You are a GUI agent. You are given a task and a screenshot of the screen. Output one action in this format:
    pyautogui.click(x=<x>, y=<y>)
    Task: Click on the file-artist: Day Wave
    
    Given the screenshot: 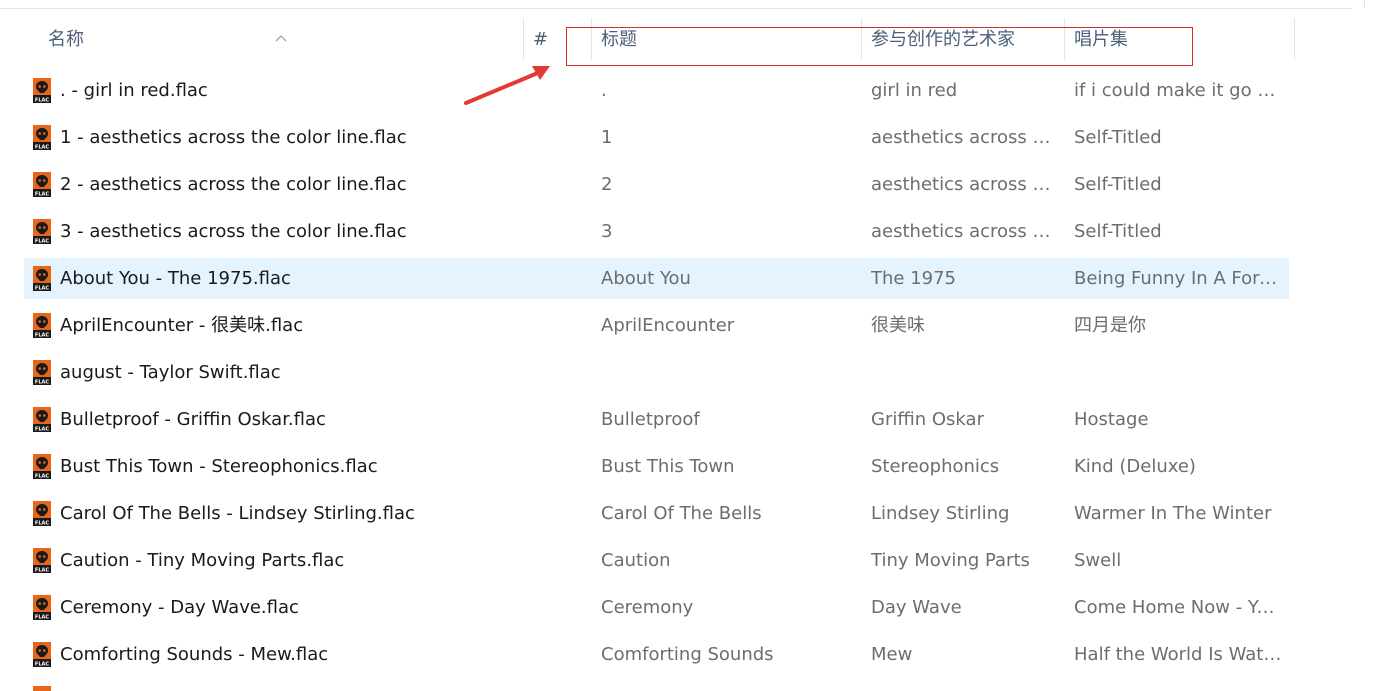 What is the action you would take?
    pyautogui.click(x=916, y=607)
    